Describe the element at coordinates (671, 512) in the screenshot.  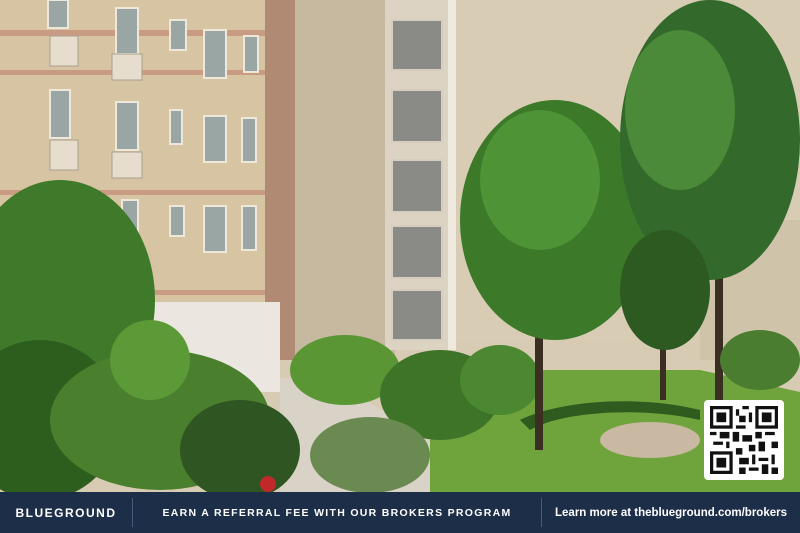
I see `learn-more-link: Learn more at theblueground.com/brokers` at that location.